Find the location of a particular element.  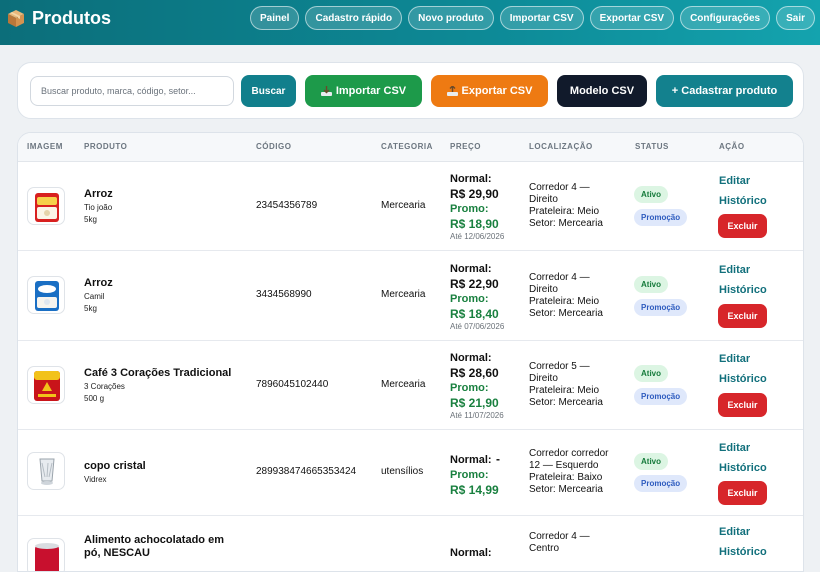

nav-novo-produto: Novo produto is located at coordinates (451, 18).